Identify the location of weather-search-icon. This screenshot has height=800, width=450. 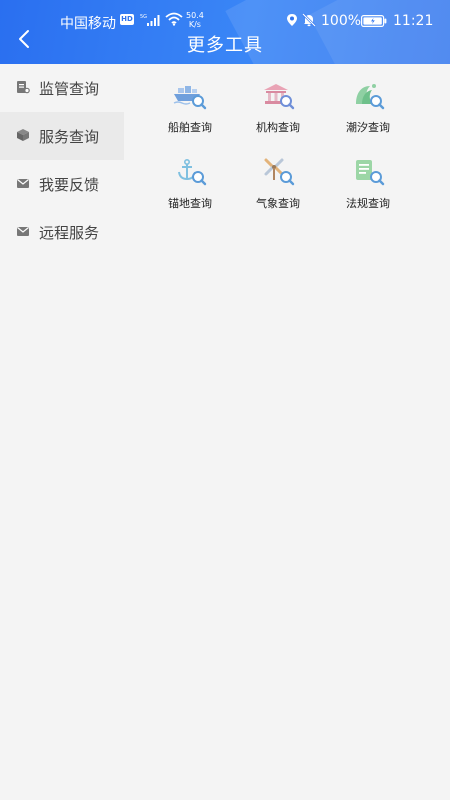
(279, 172).